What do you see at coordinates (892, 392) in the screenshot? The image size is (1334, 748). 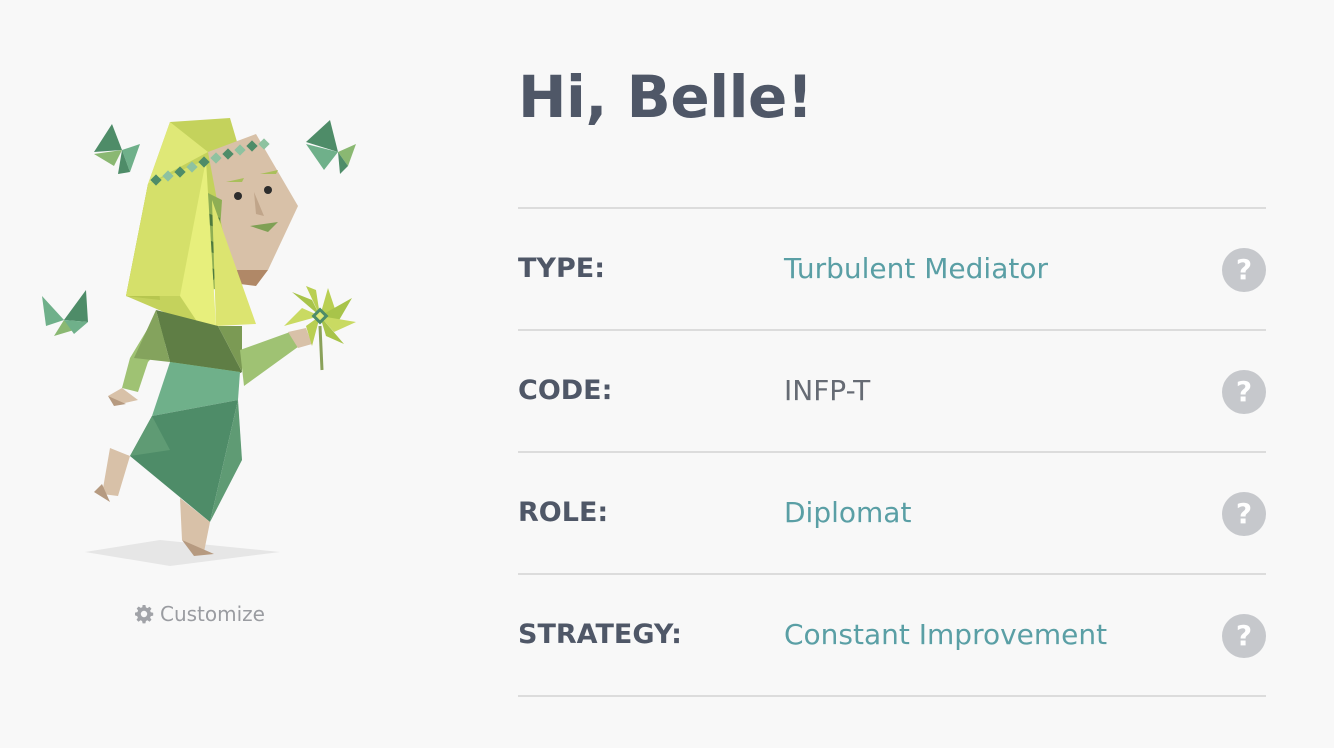 I see `trait-row-code: CODE: INFP-T ?` at bounding box center [892, 392].